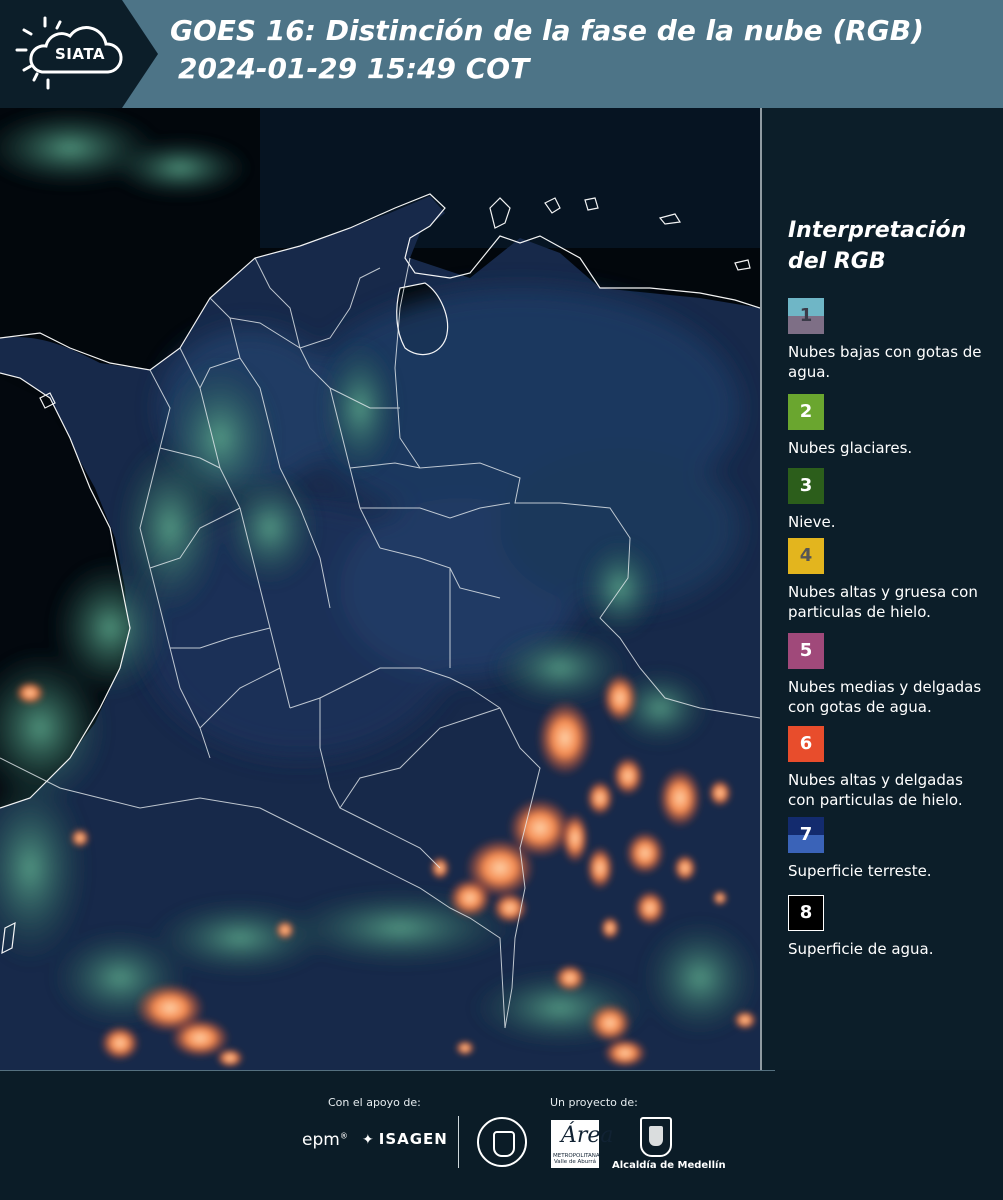 Image resolution: width=1003 pixels, height=1200 pixels. What do you see at coordinates (885, 362) in the screenshot?
I see `legend-label-1: Nubes bajas con gotas de agua.` at bounding box center [885, 362].